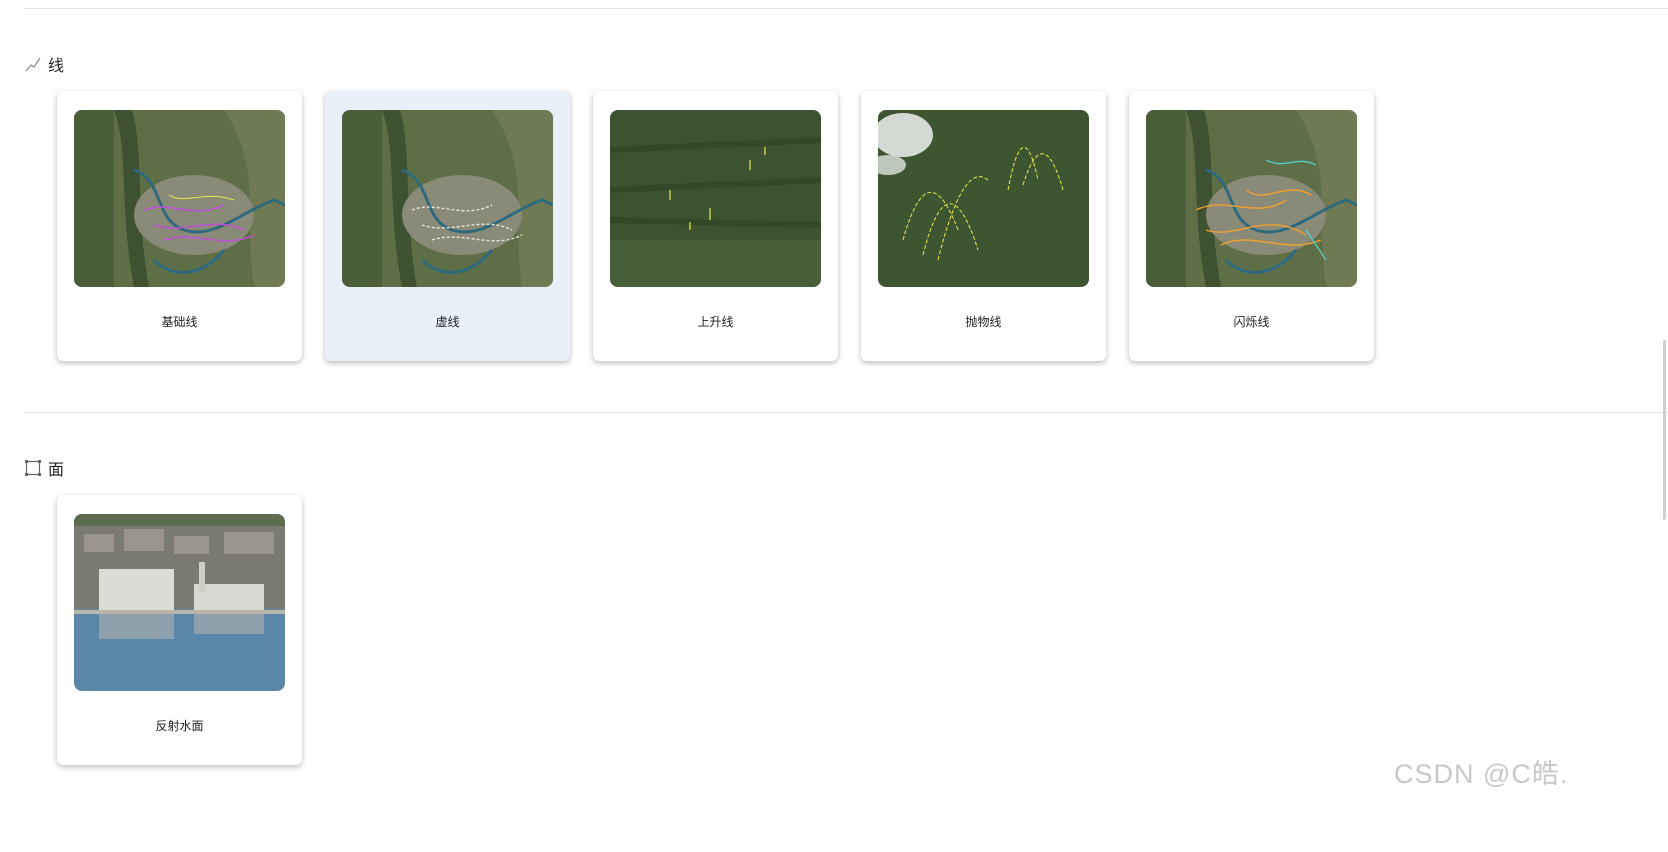 This screenshot has height=852, width=1668. What do you see at coordinates (846, 8) in the screenshot?
I see `top-divider` at bounding box center [846, 8].